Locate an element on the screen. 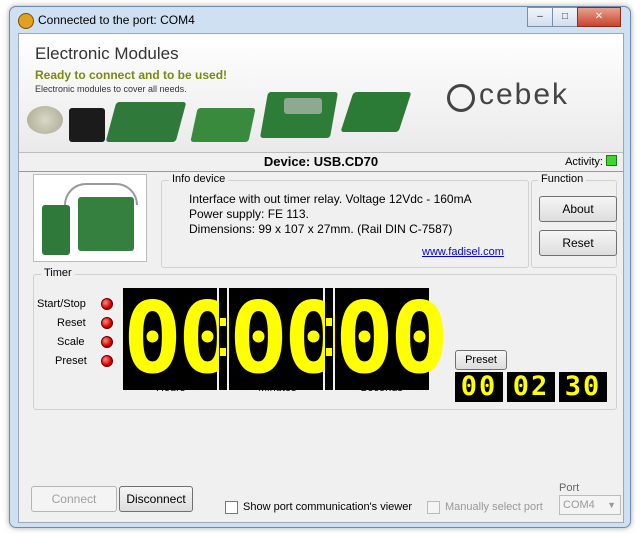 The image size is (640, 537). port-label: Port is located at coordinates (569, 488).